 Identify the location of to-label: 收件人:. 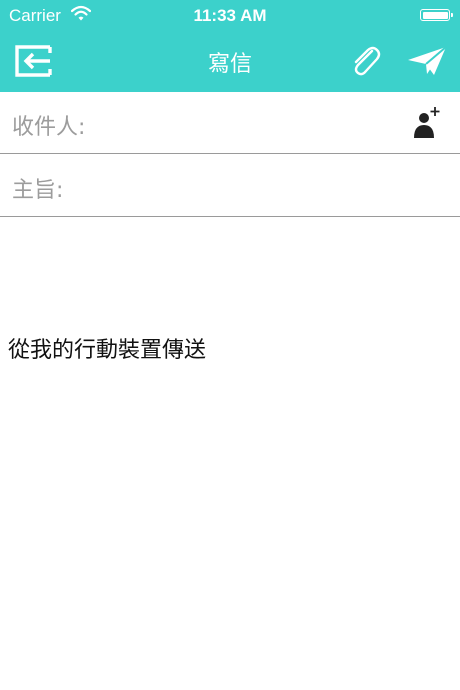
(49, 127).